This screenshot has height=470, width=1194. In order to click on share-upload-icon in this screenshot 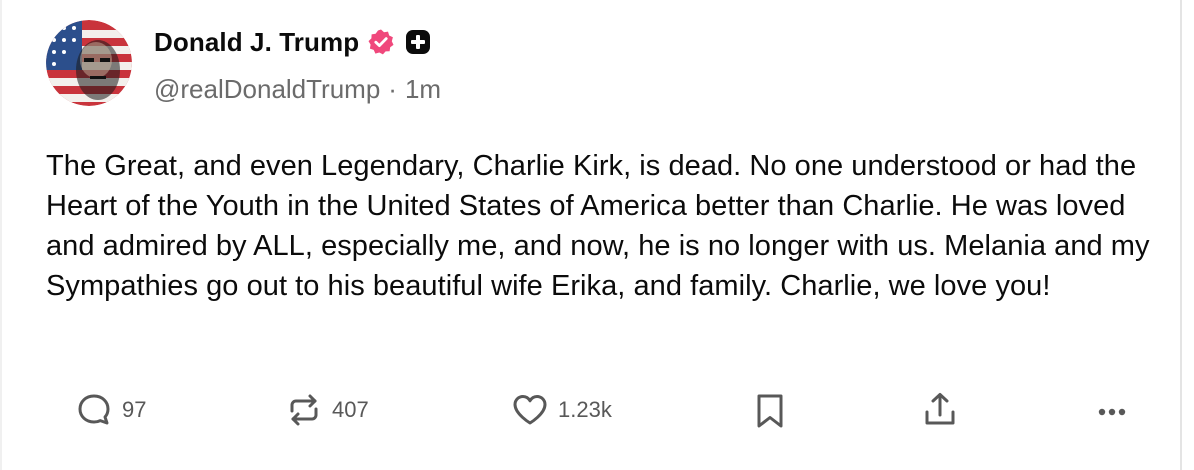, I will do `click(940, 409)`.